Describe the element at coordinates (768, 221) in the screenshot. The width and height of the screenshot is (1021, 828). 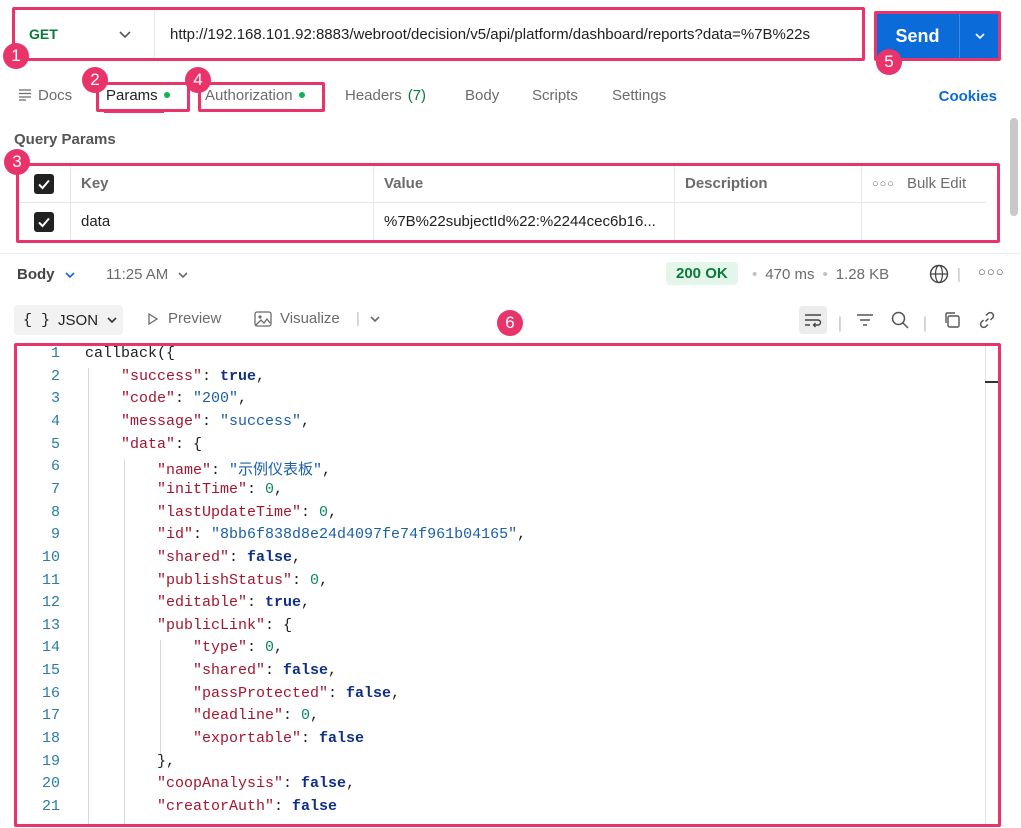
I see `param-description-input` at that location.